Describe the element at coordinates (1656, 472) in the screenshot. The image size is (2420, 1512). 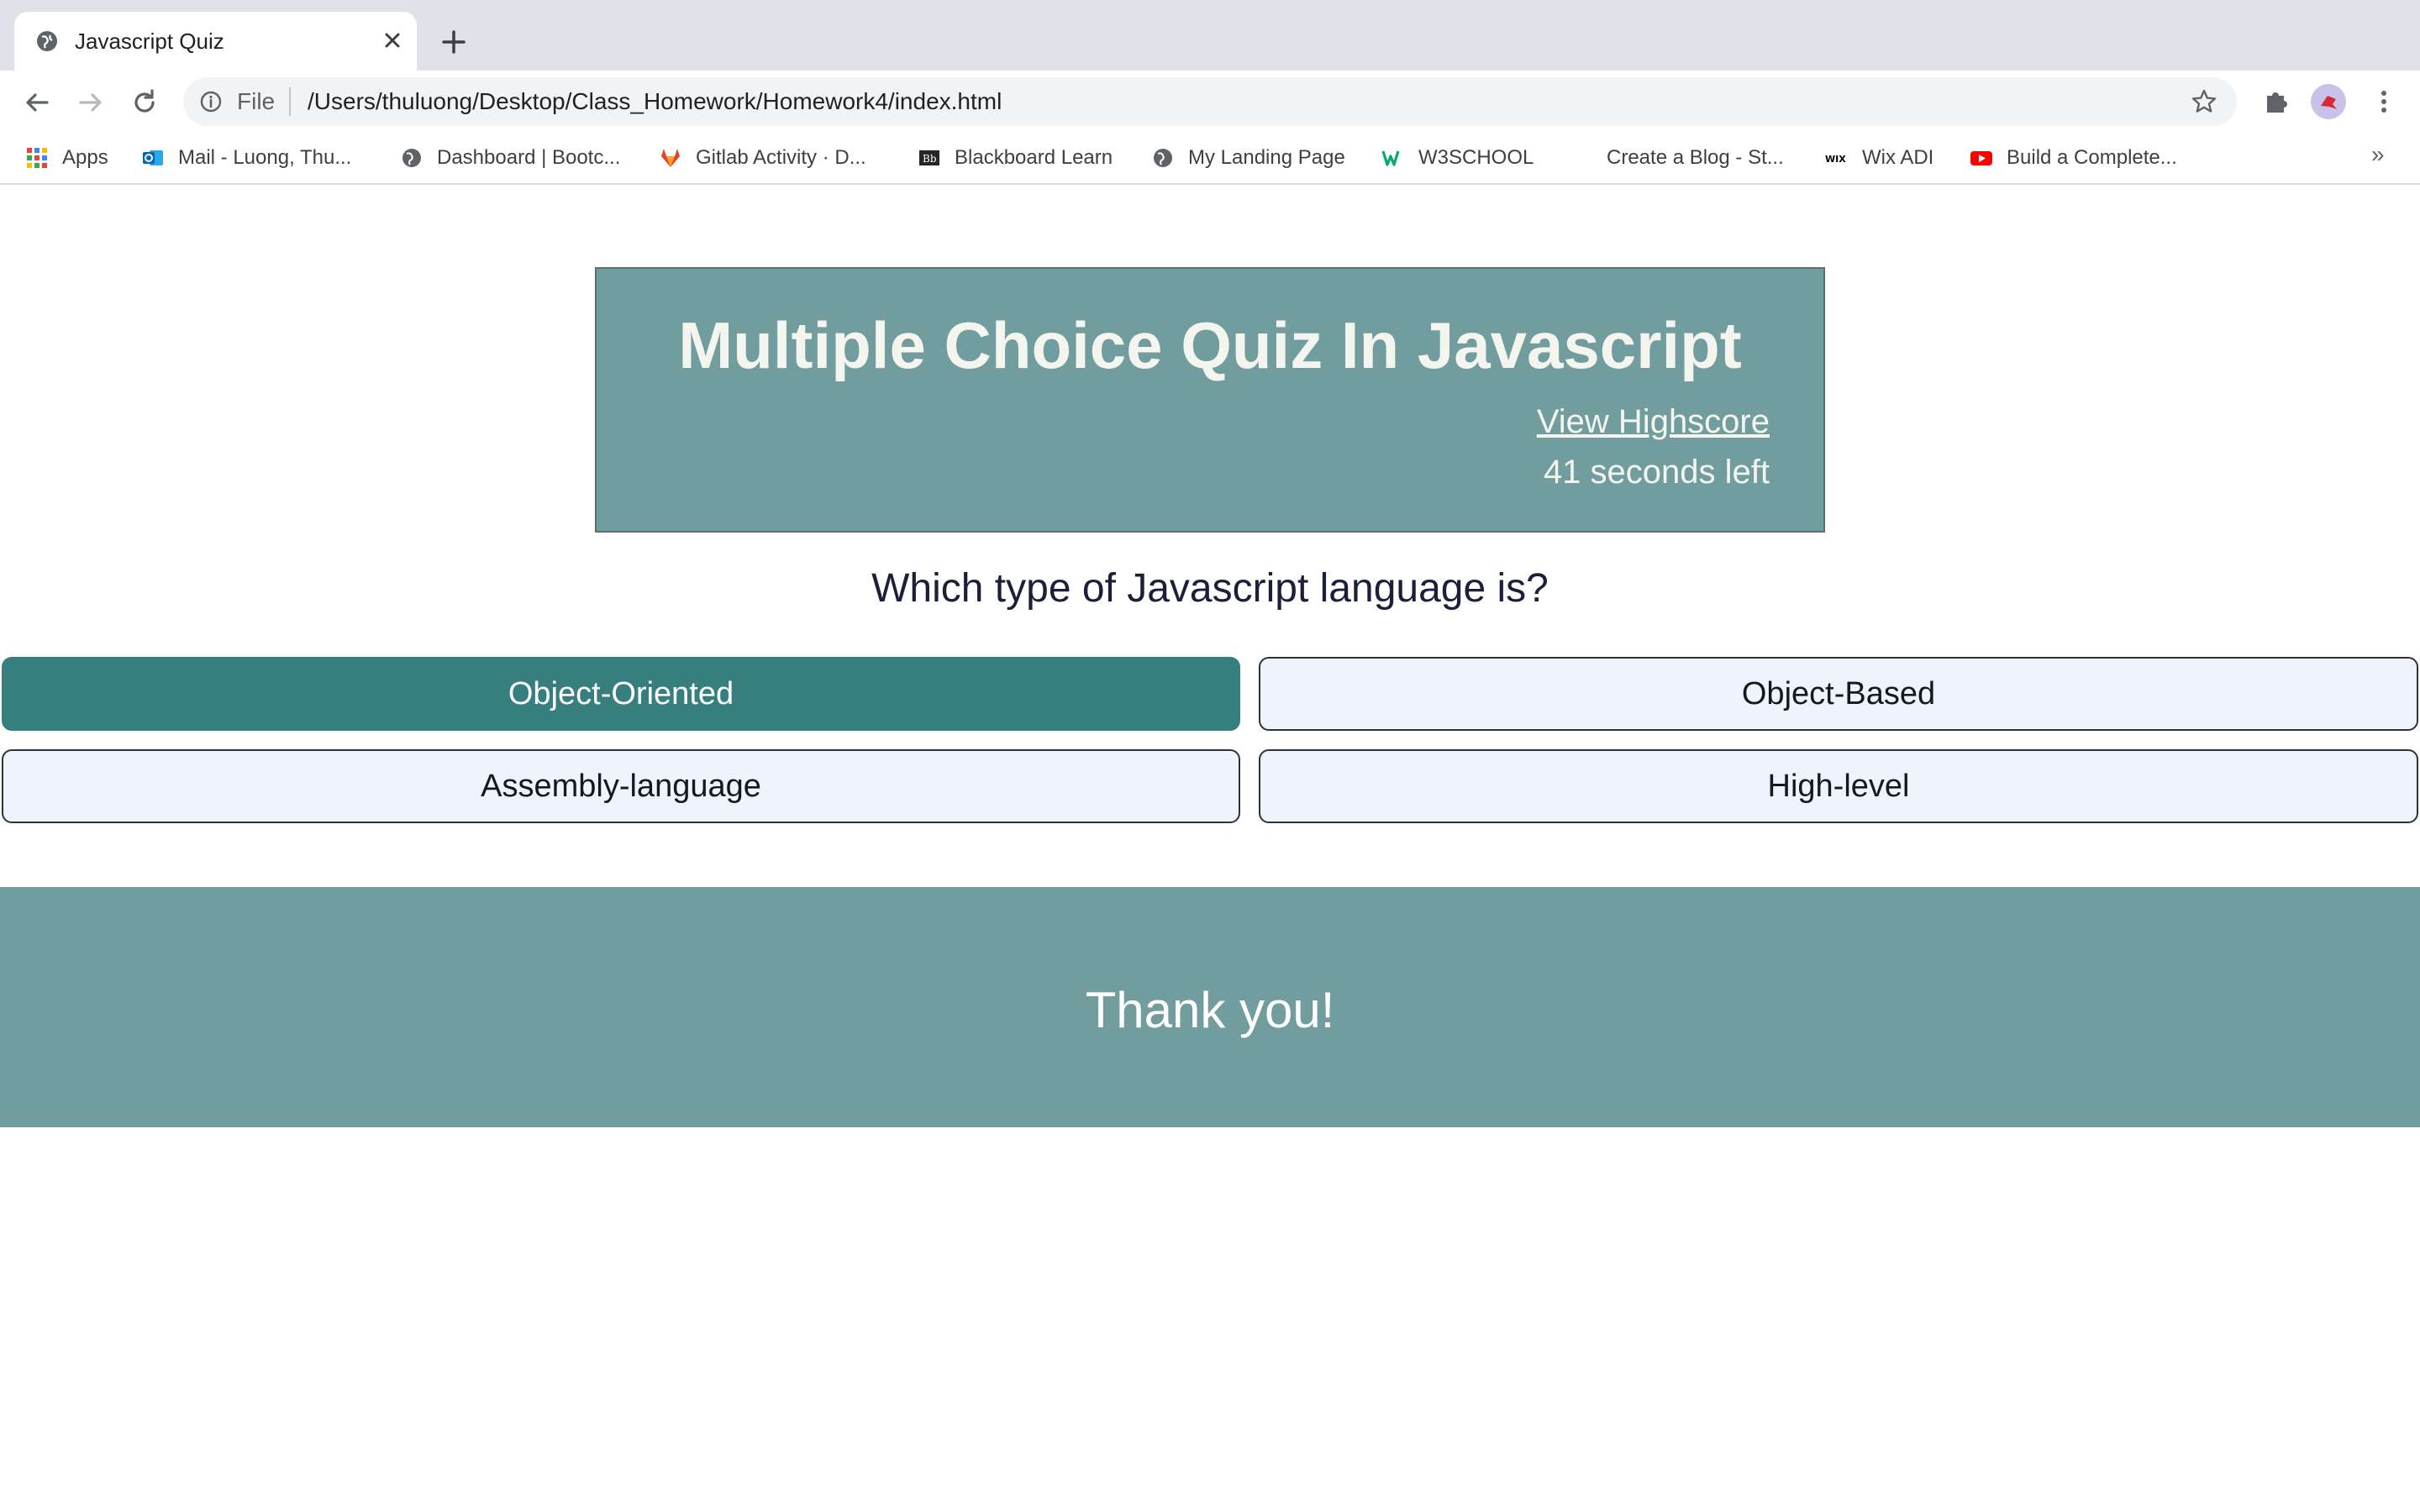
I see `countdown-timer: 41 seconds left` at that location.